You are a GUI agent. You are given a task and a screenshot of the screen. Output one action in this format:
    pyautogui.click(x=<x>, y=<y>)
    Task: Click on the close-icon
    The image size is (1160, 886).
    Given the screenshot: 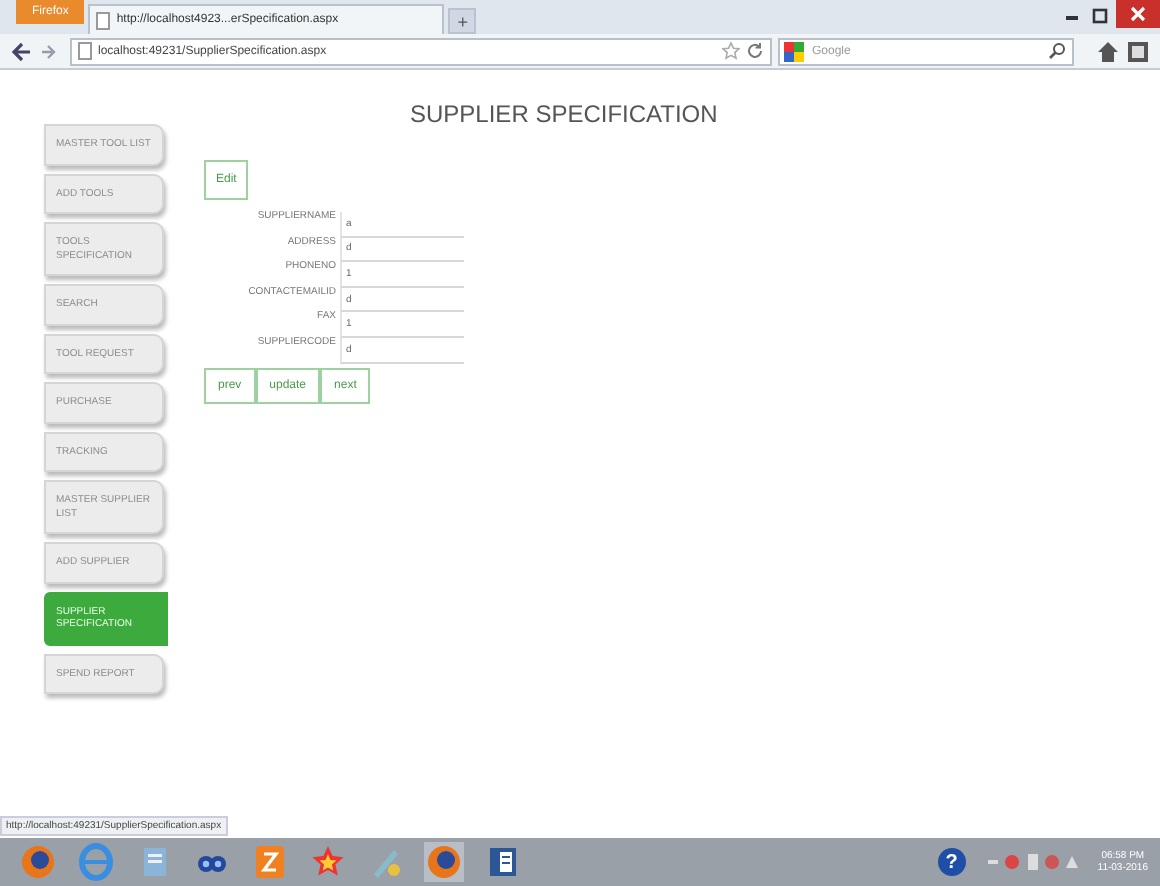 What is the action you would take?
    pyautogui.click(x=1138, y=14)
    